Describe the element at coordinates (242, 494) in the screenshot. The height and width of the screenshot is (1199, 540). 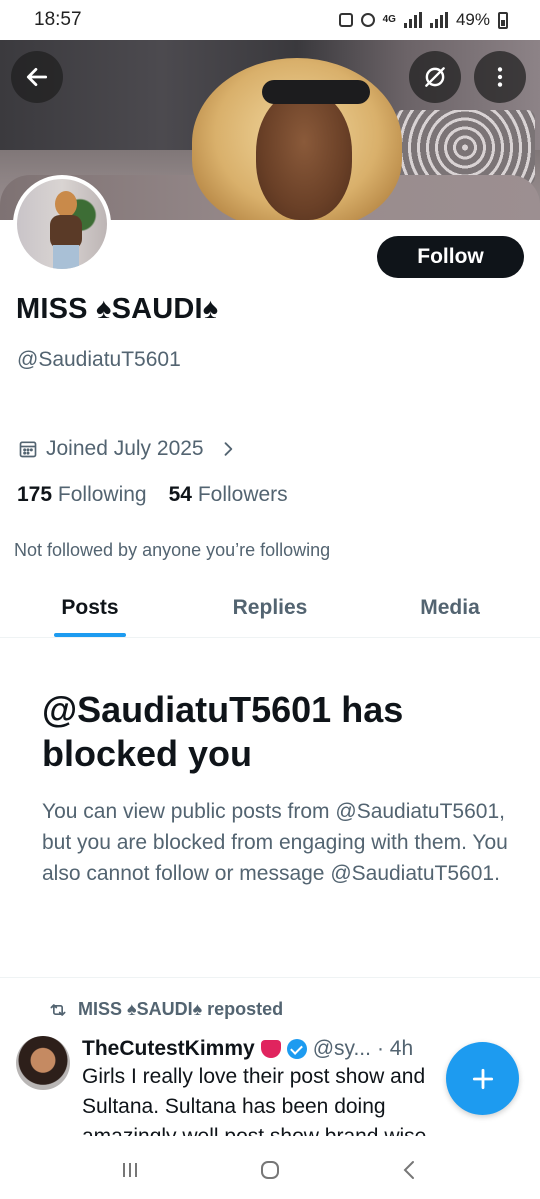
I see `followers-label: Followers` at that location.